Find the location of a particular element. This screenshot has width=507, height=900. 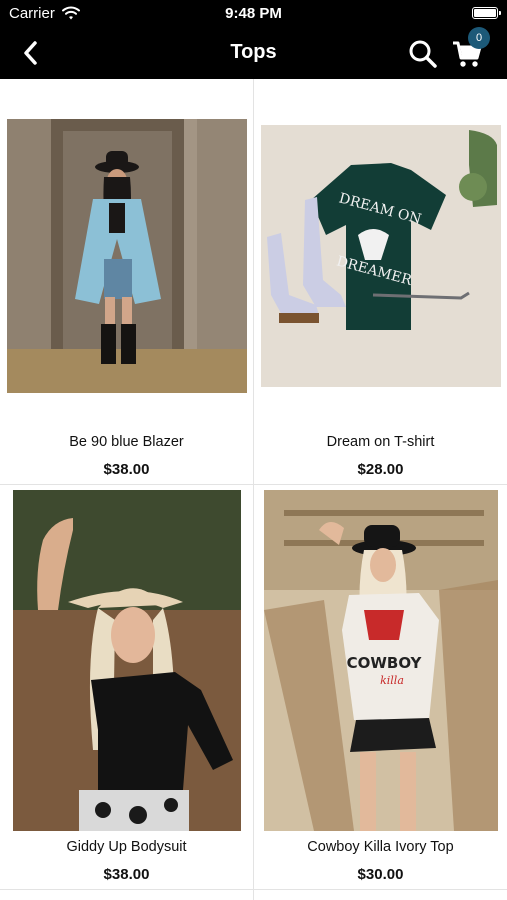

product-name: Giddy Up Bodysuit is located at coordinates (126, 847).